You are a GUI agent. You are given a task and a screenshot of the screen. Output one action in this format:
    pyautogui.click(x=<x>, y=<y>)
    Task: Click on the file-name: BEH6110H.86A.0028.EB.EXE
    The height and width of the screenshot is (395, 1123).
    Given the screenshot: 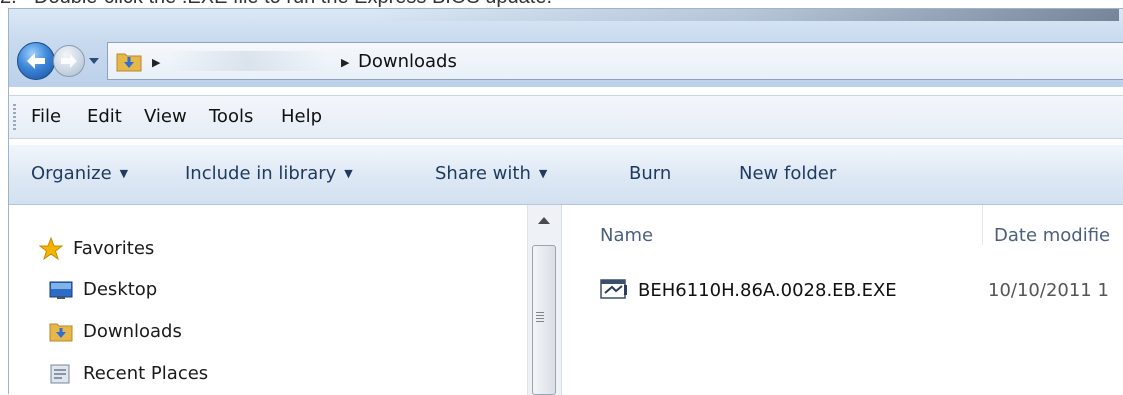 What is the action you would take?
    pyautogui.click(x=767, y=290)
    